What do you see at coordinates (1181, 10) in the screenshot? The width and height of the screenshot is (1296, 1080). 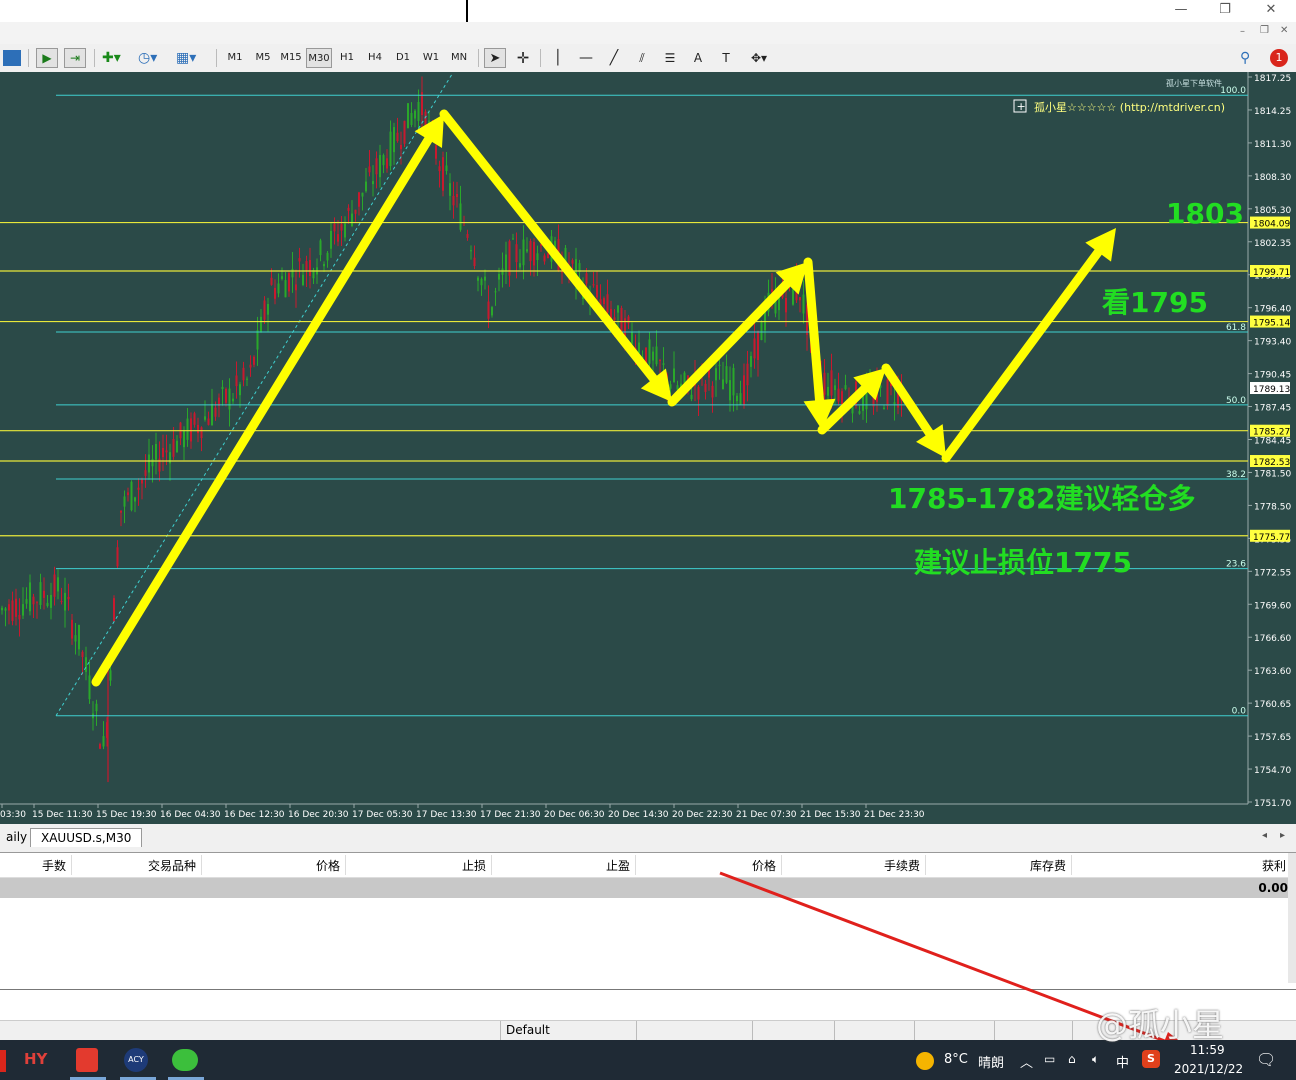 I see `minimize-icon: —` at bounding box center [1181, 10].